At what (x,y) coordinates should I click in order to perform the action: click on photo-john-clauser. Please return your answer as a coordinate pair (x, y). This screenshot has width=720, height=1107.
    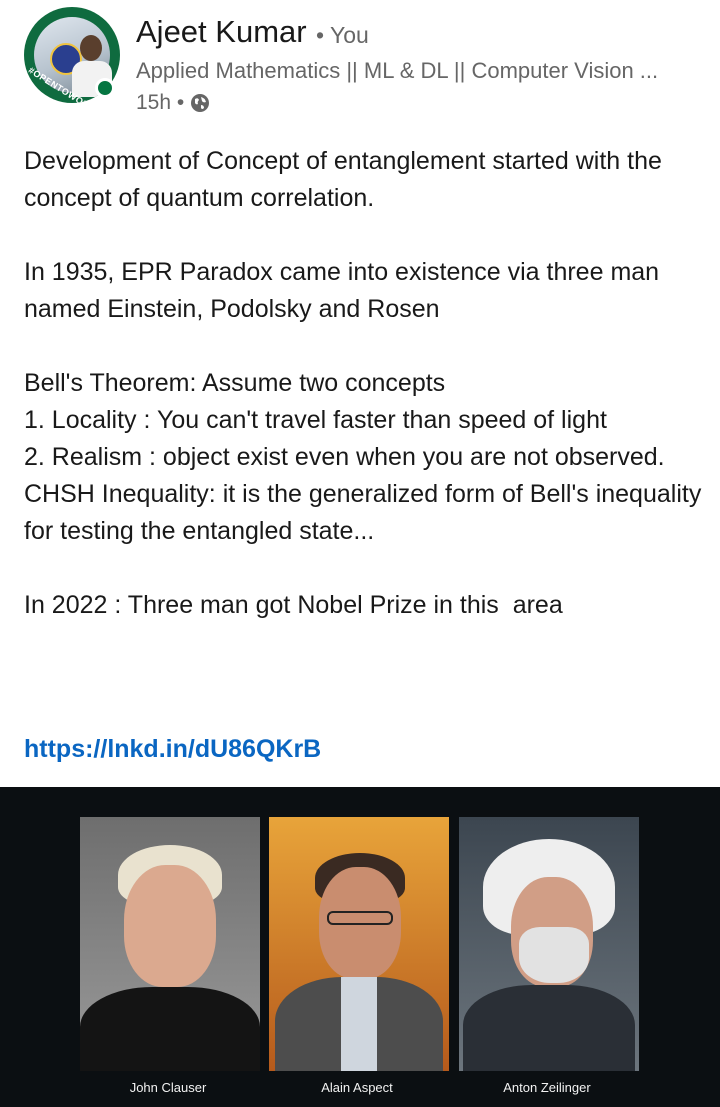
    Looking at the image, I should click on (170, 944).